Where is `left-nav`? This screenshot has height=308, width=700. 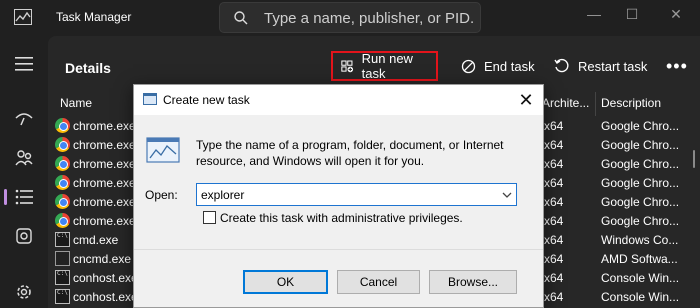 left-nav is located at coordinates (24, 172).